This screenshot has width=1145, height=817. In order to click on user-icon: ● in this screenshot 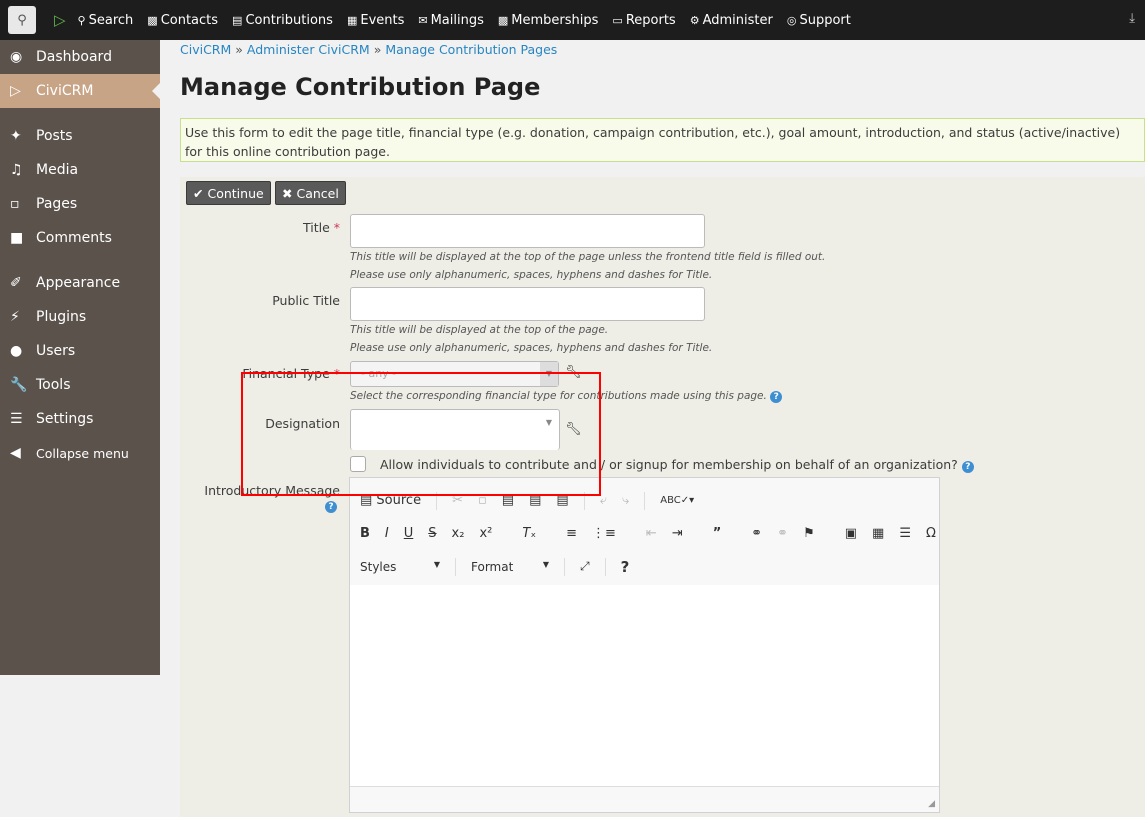, I will do `click(16, 351)`.